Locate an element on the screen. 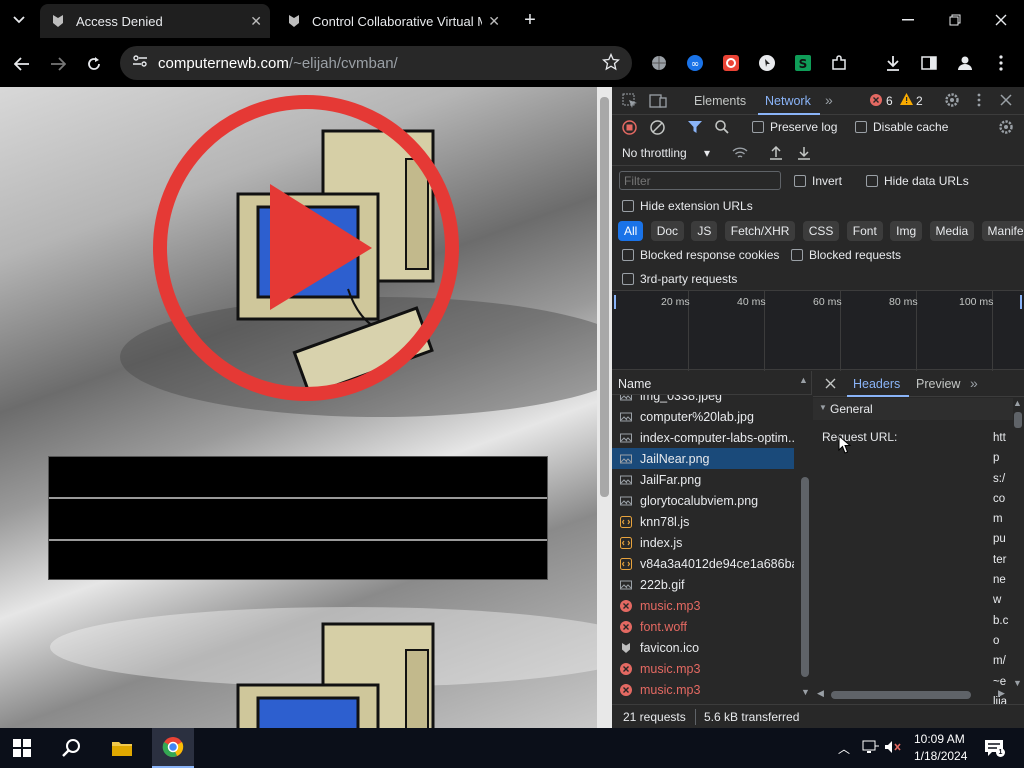 Image resolution: width=1024 pixels, height=768 pixels. network-settings-icon is located at coordinates (1006, 128).